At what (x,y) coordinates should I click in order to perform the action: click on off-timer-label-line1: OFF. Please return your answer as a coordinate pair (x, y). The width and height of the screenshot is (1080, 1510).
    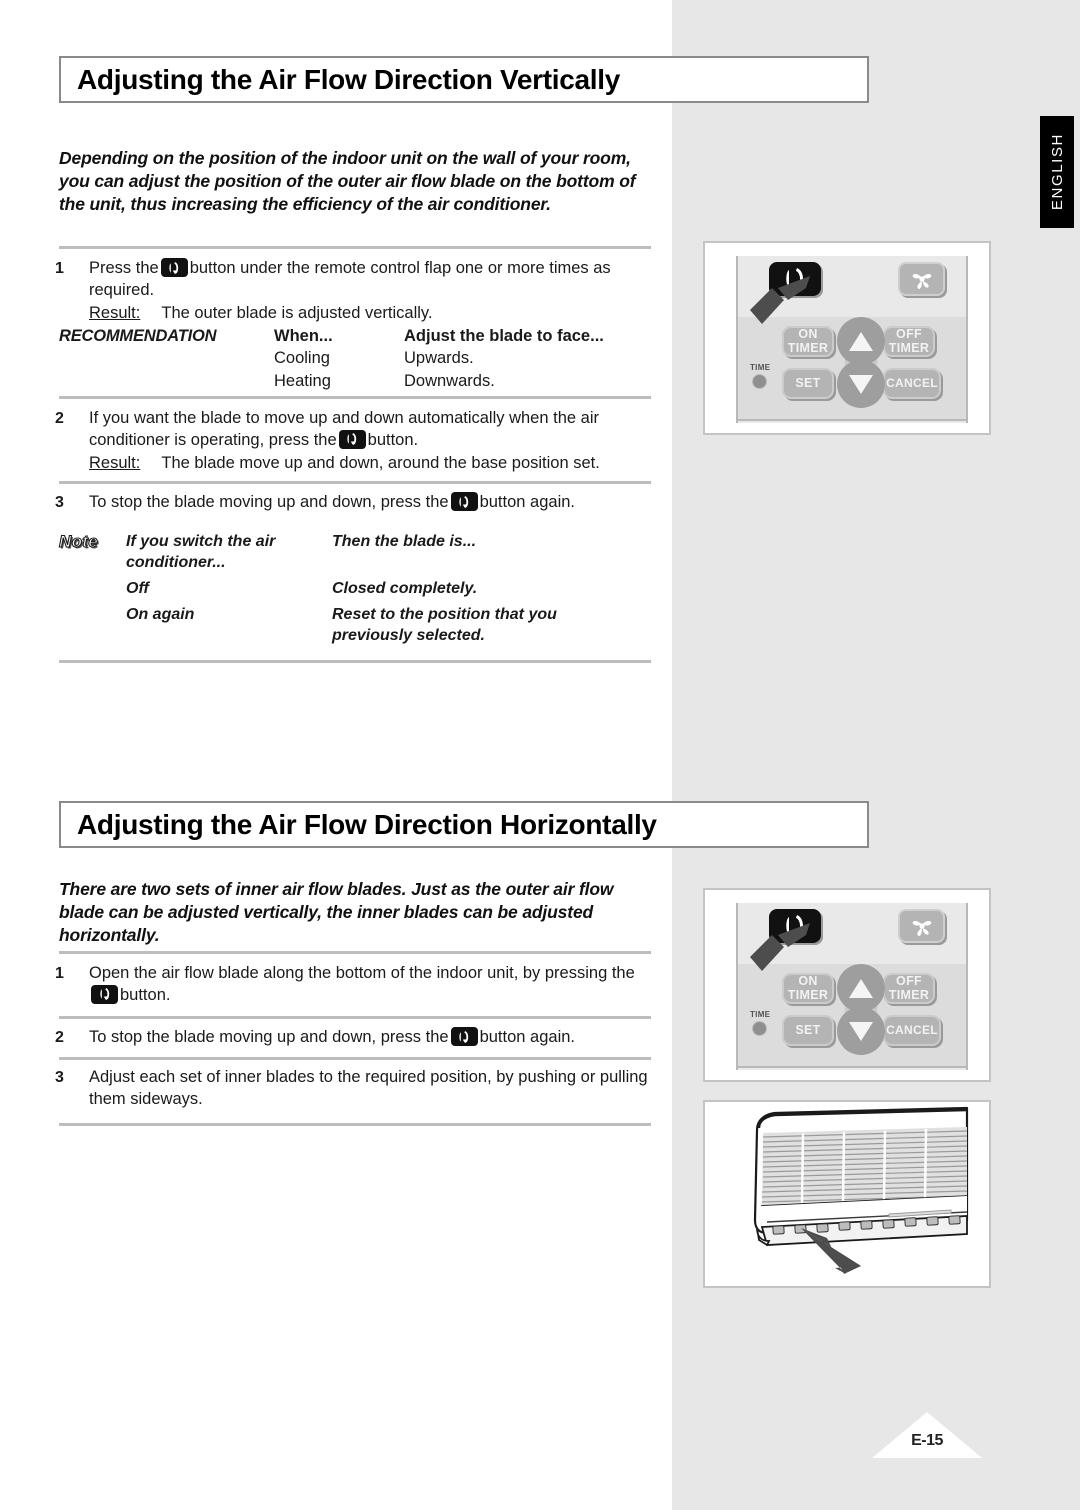
    Looking at the image, I should click on (909, 981).